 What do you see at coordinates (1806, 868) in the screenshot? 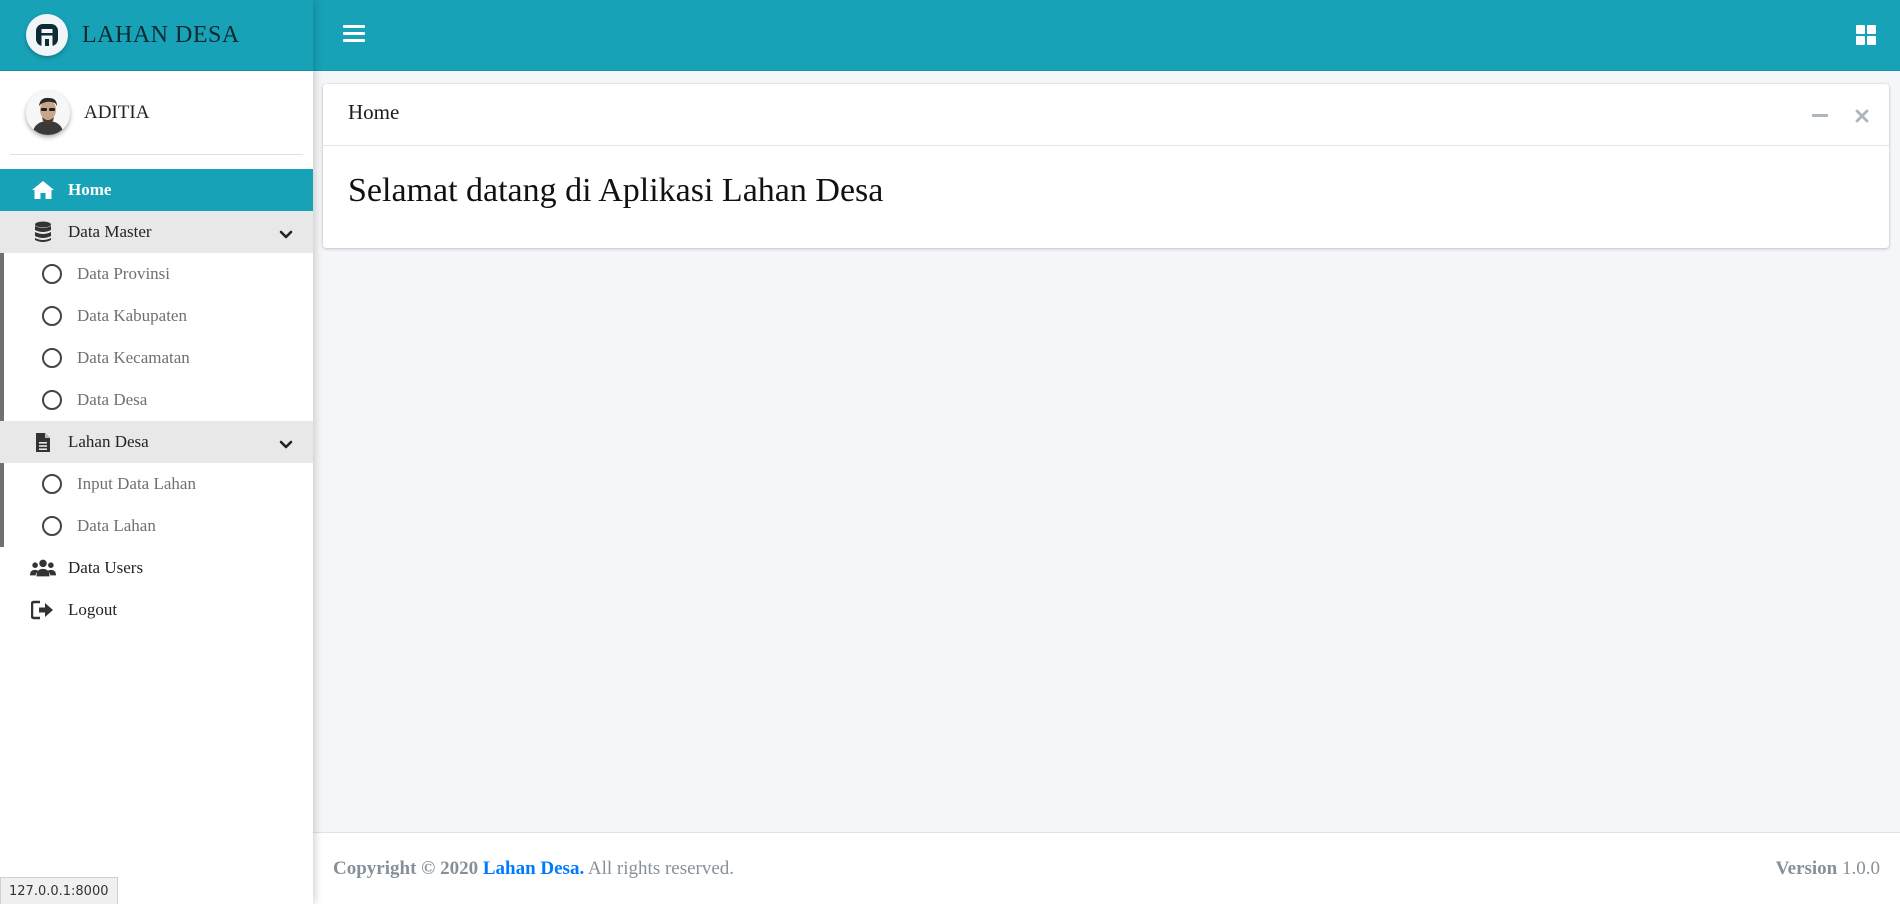
I see `version-label: Version` at bounding box center [1806, 868].